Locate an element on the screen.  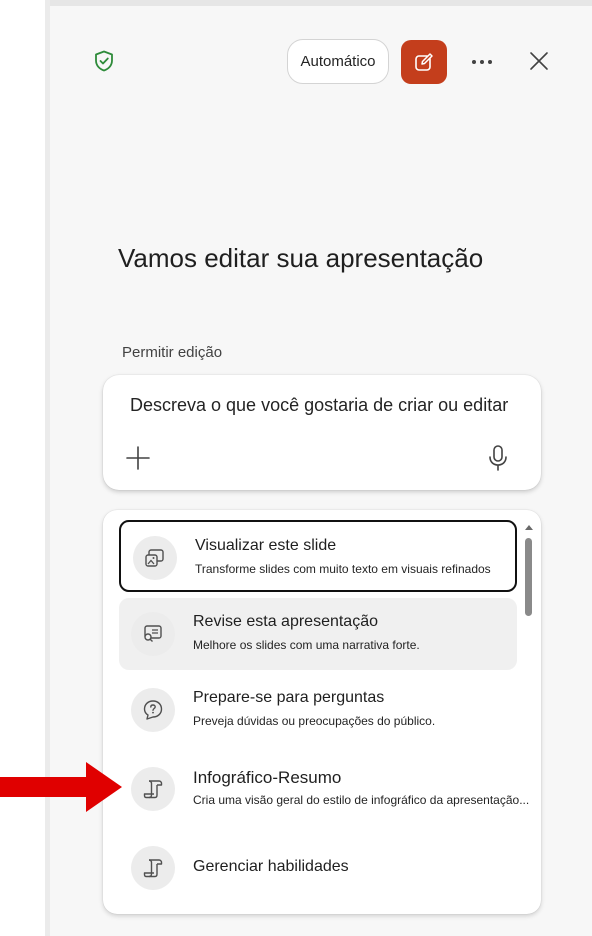
close-button is located at coordinates (539, 61).